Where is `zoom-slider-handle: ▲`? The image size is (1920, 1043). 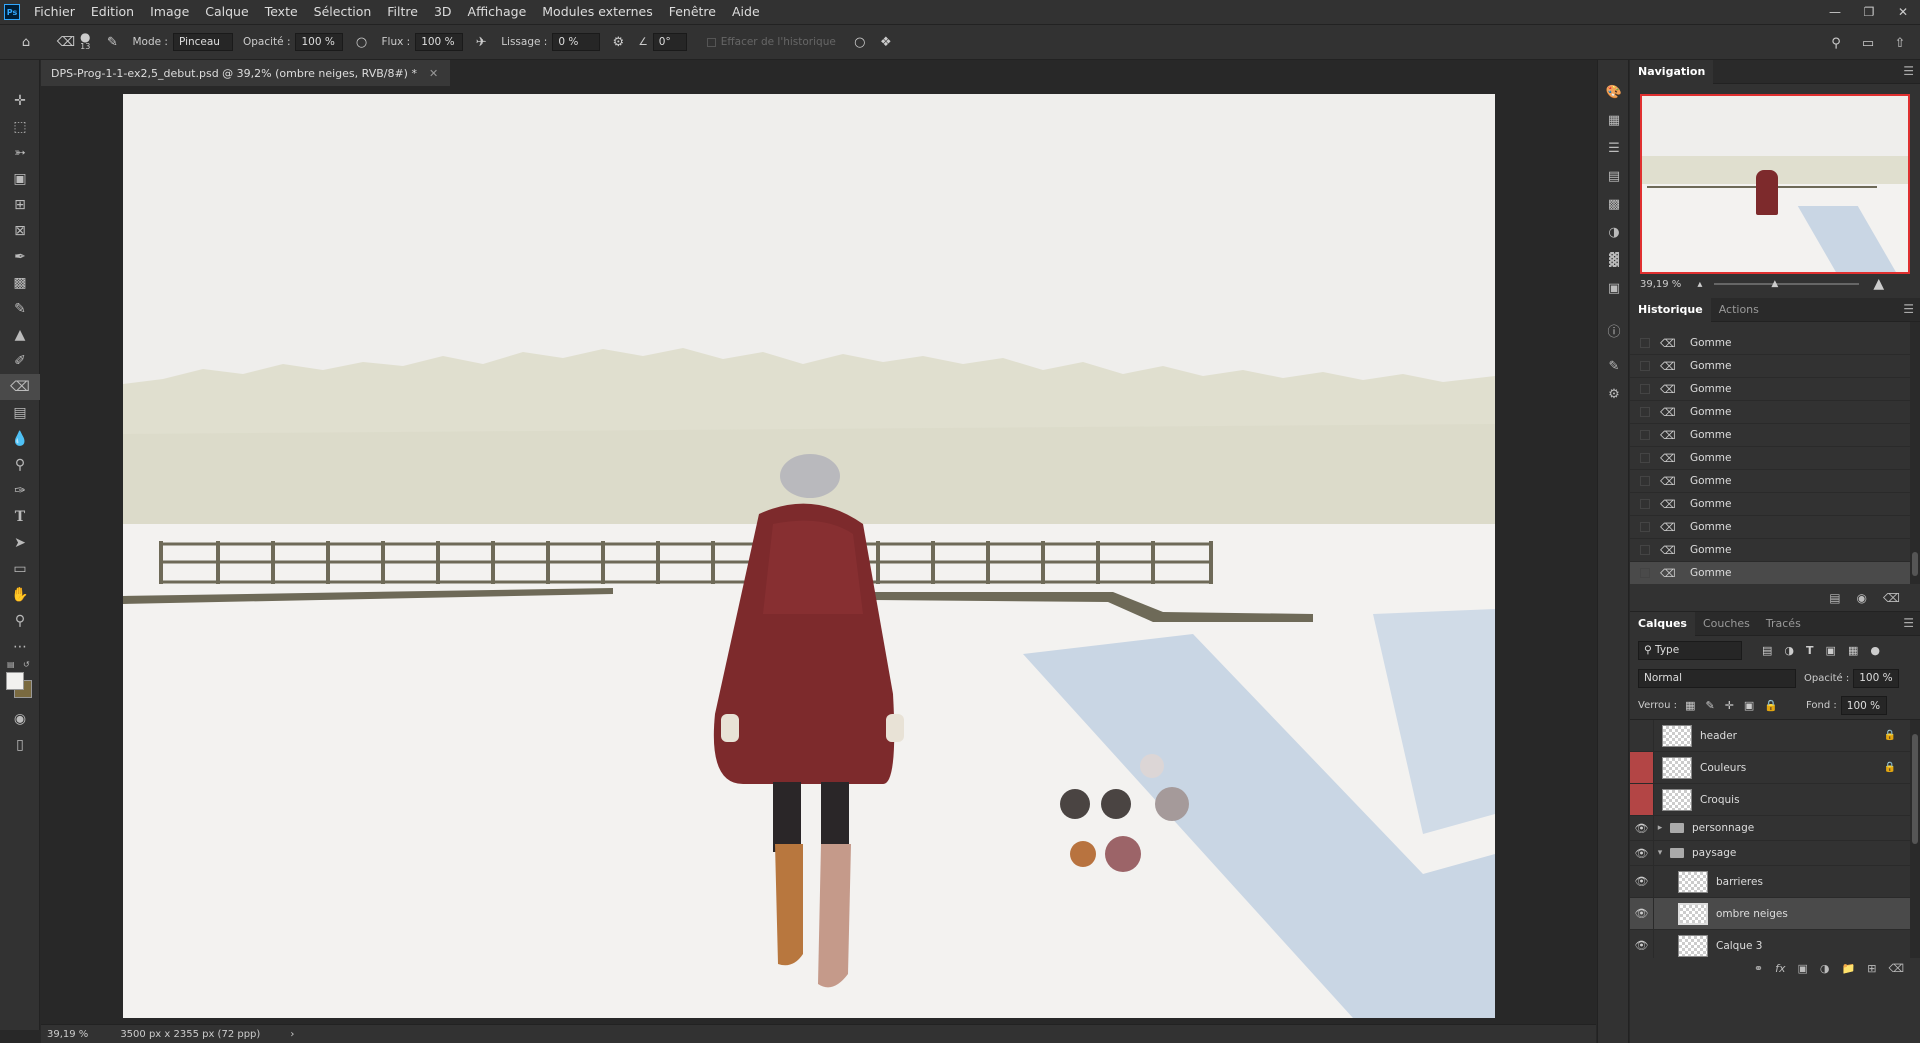
zoom-slider-handle: ▲ is located at coordinates (1774, 284).